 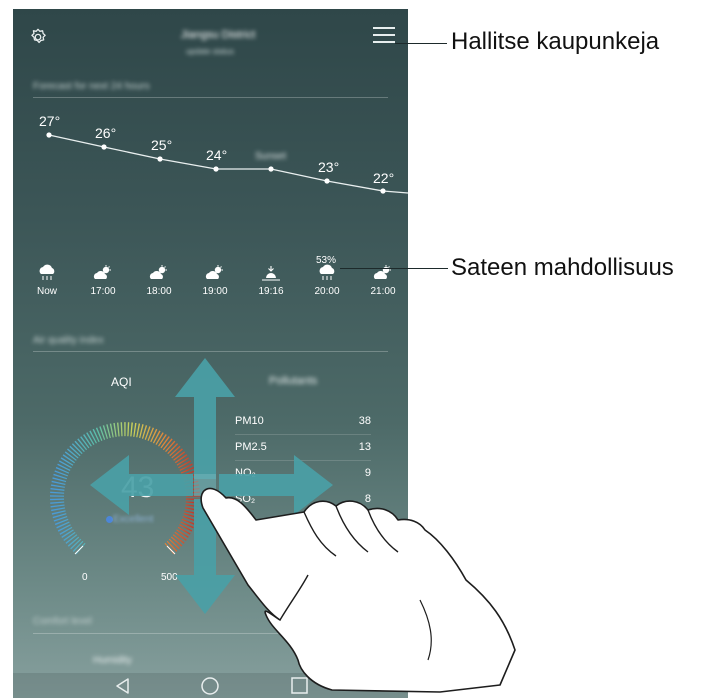 I want to click on callout-manage-cities: Hallitse kaupunkeja, so click(x=555, y=41).